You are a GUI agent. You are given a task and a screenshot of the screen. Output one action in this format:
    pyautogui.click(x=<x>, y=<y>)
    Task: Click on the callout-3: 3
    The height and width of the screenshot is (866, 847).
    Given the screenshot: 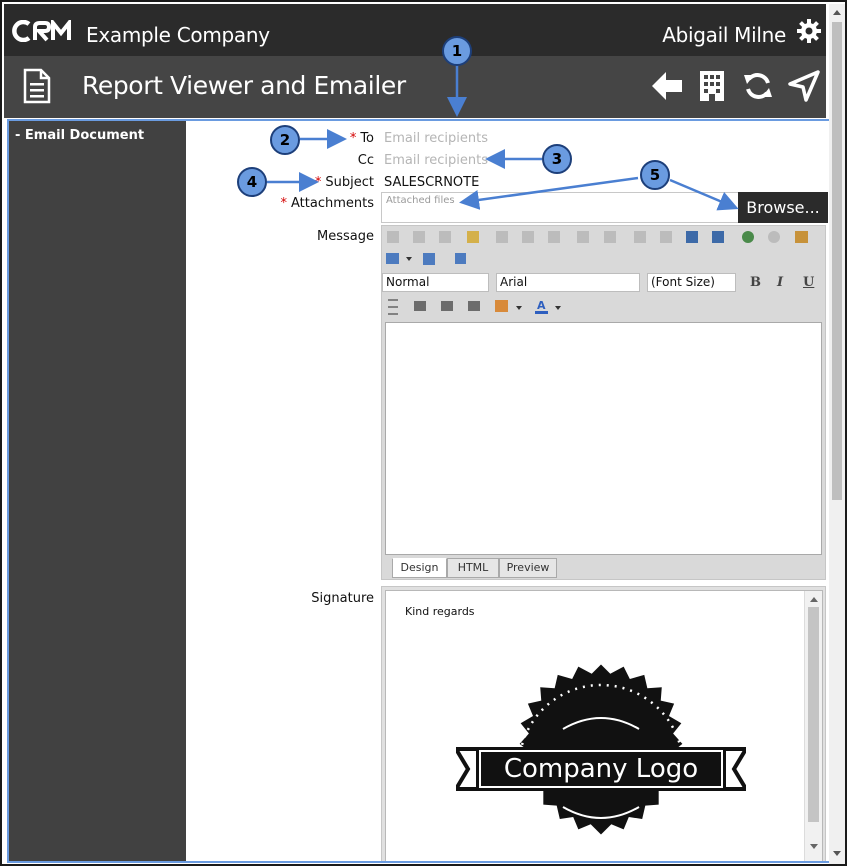 What is the action you would take?
    pyautogui.click(x=557, y=159)
    